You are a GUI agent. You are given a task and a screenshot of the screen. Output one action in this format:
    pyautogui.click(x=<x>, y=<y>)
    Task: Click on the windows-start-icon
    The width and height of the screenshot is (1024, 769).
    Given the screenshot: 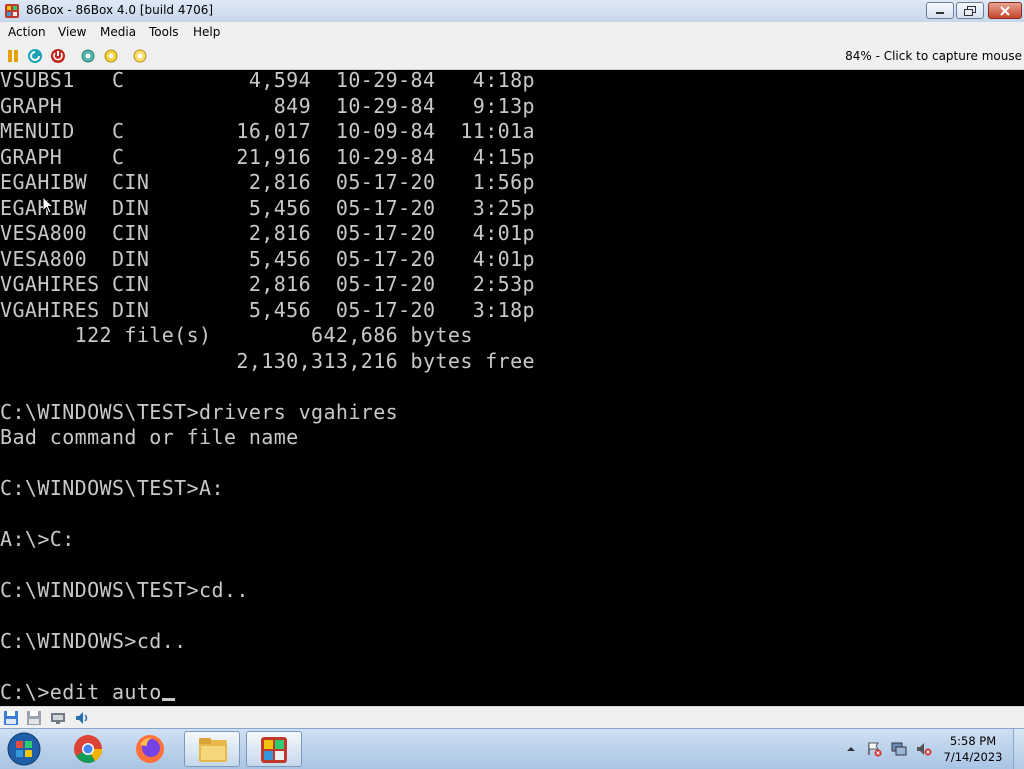 What is the action you would take?
    pyautogui.click(x=24, y=749)
    